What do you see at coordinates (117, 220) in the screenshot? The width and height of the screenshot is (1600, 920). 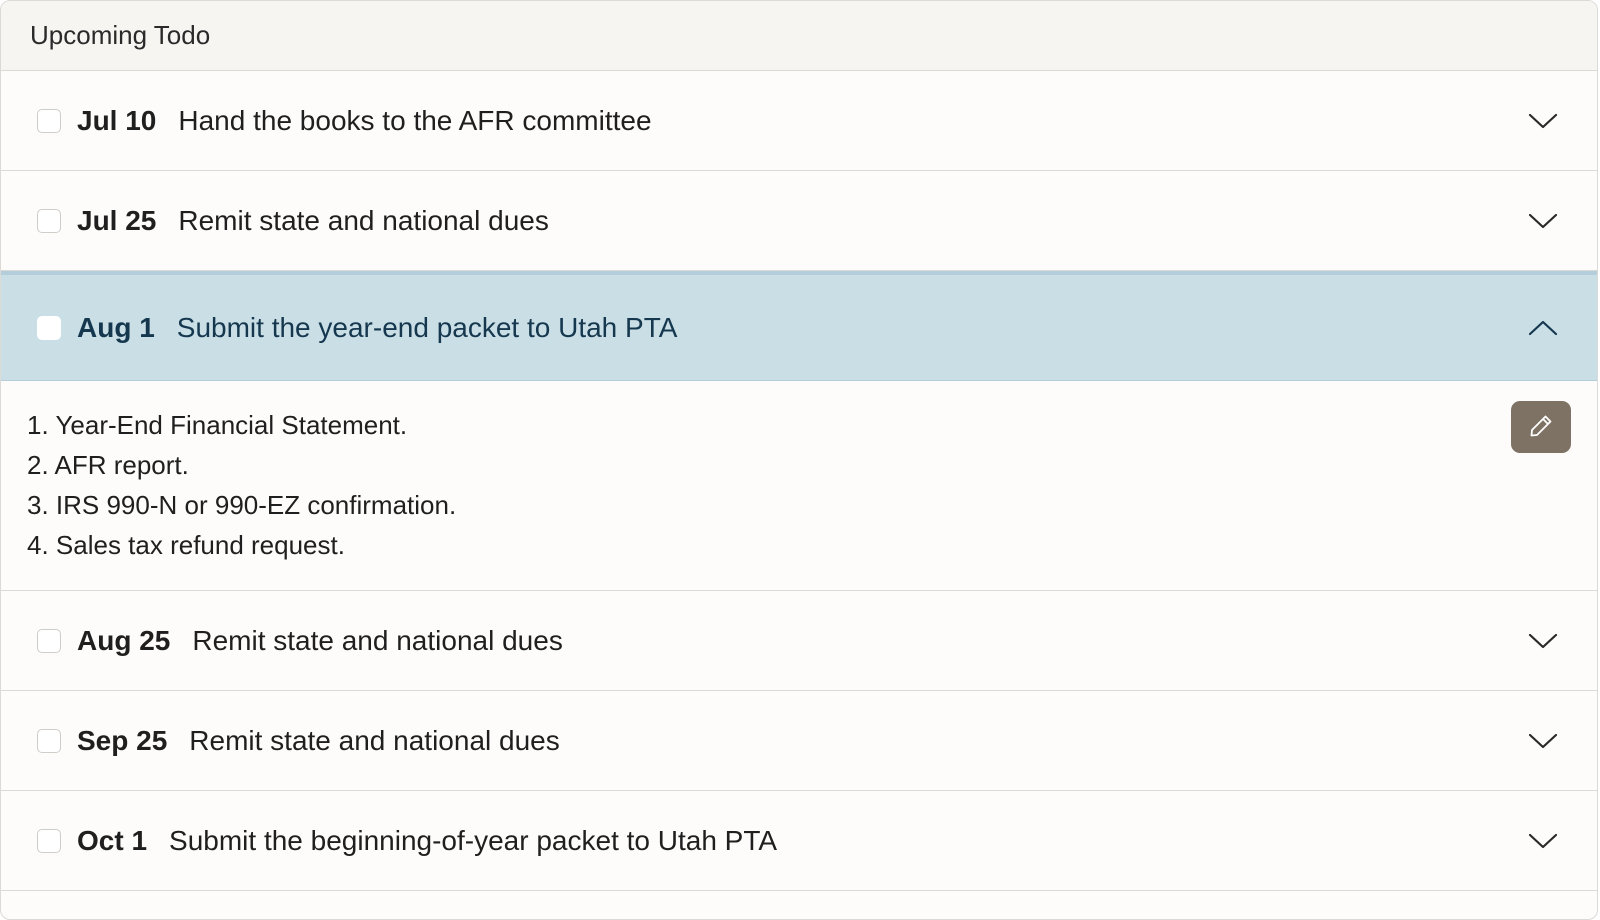 I see `todo-date: Jul 25` at bounding box center [117, 220].